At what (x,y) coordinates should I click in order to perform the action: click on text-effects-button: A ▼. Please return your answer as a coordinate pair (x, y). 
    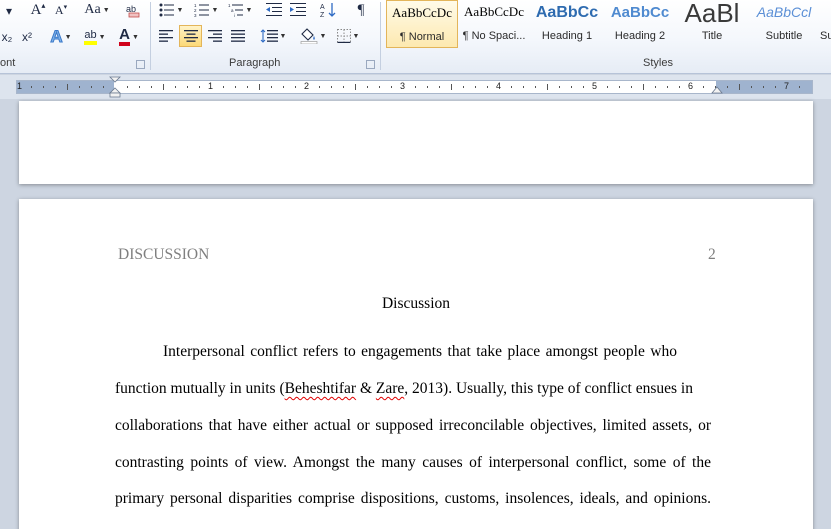
    Looking at the image, I should click on (61, 37).